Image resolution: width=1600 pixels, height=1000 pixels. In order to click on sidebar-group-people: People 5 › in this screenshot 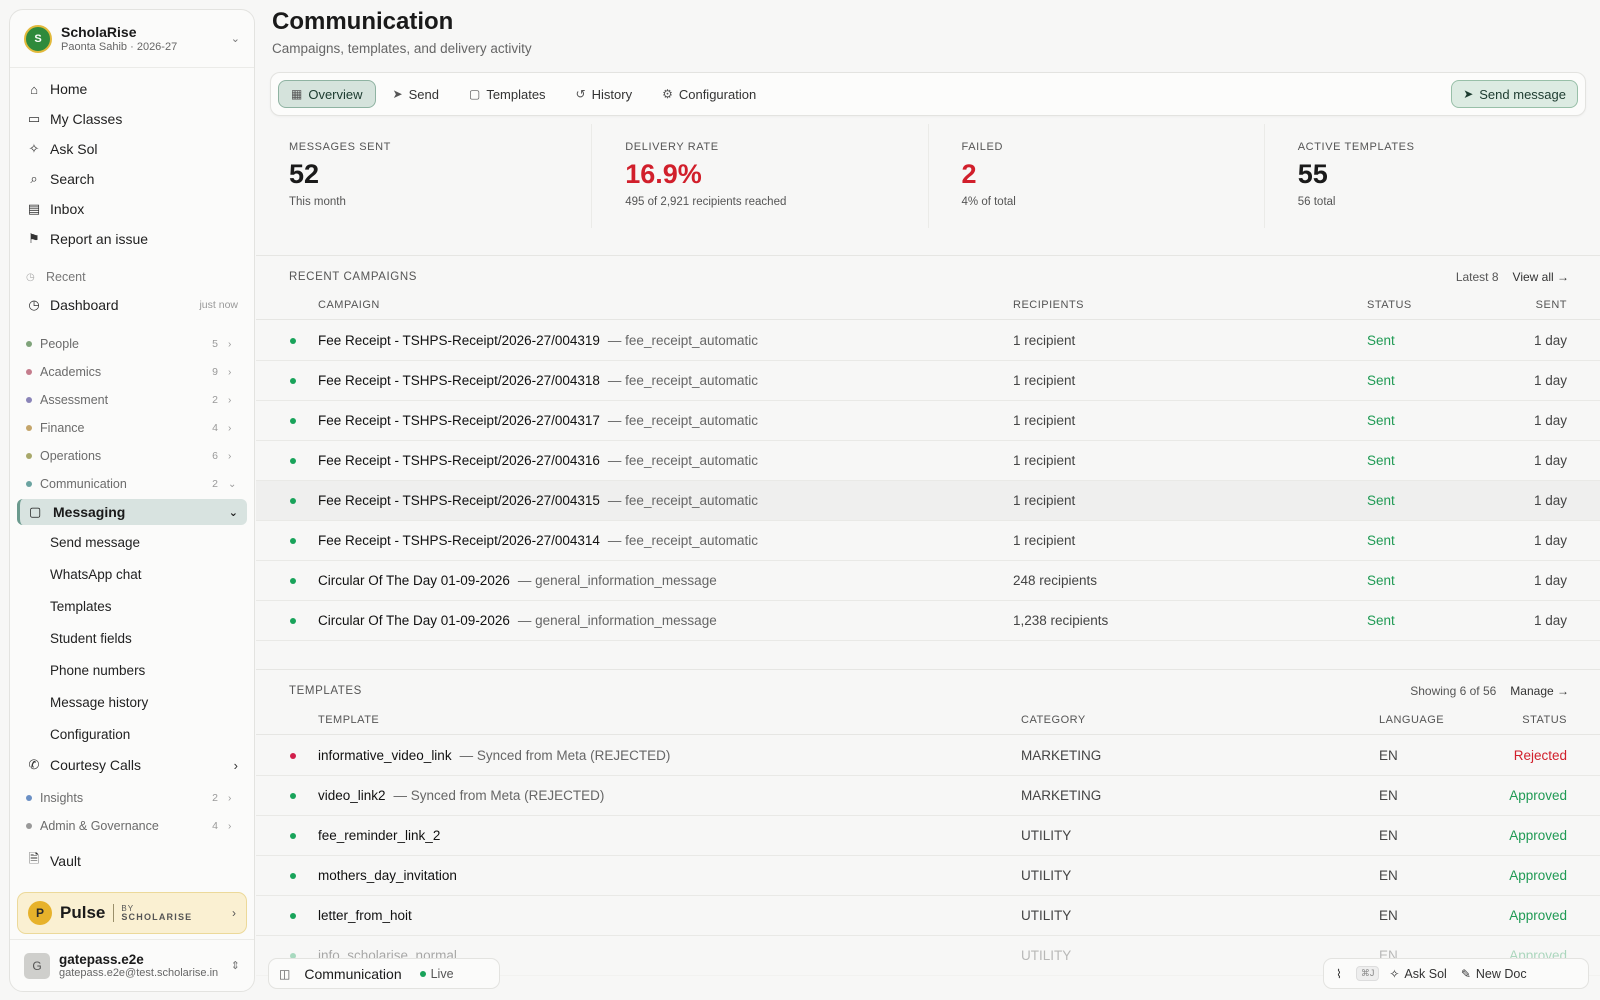, I will do `click(132, 344)`.